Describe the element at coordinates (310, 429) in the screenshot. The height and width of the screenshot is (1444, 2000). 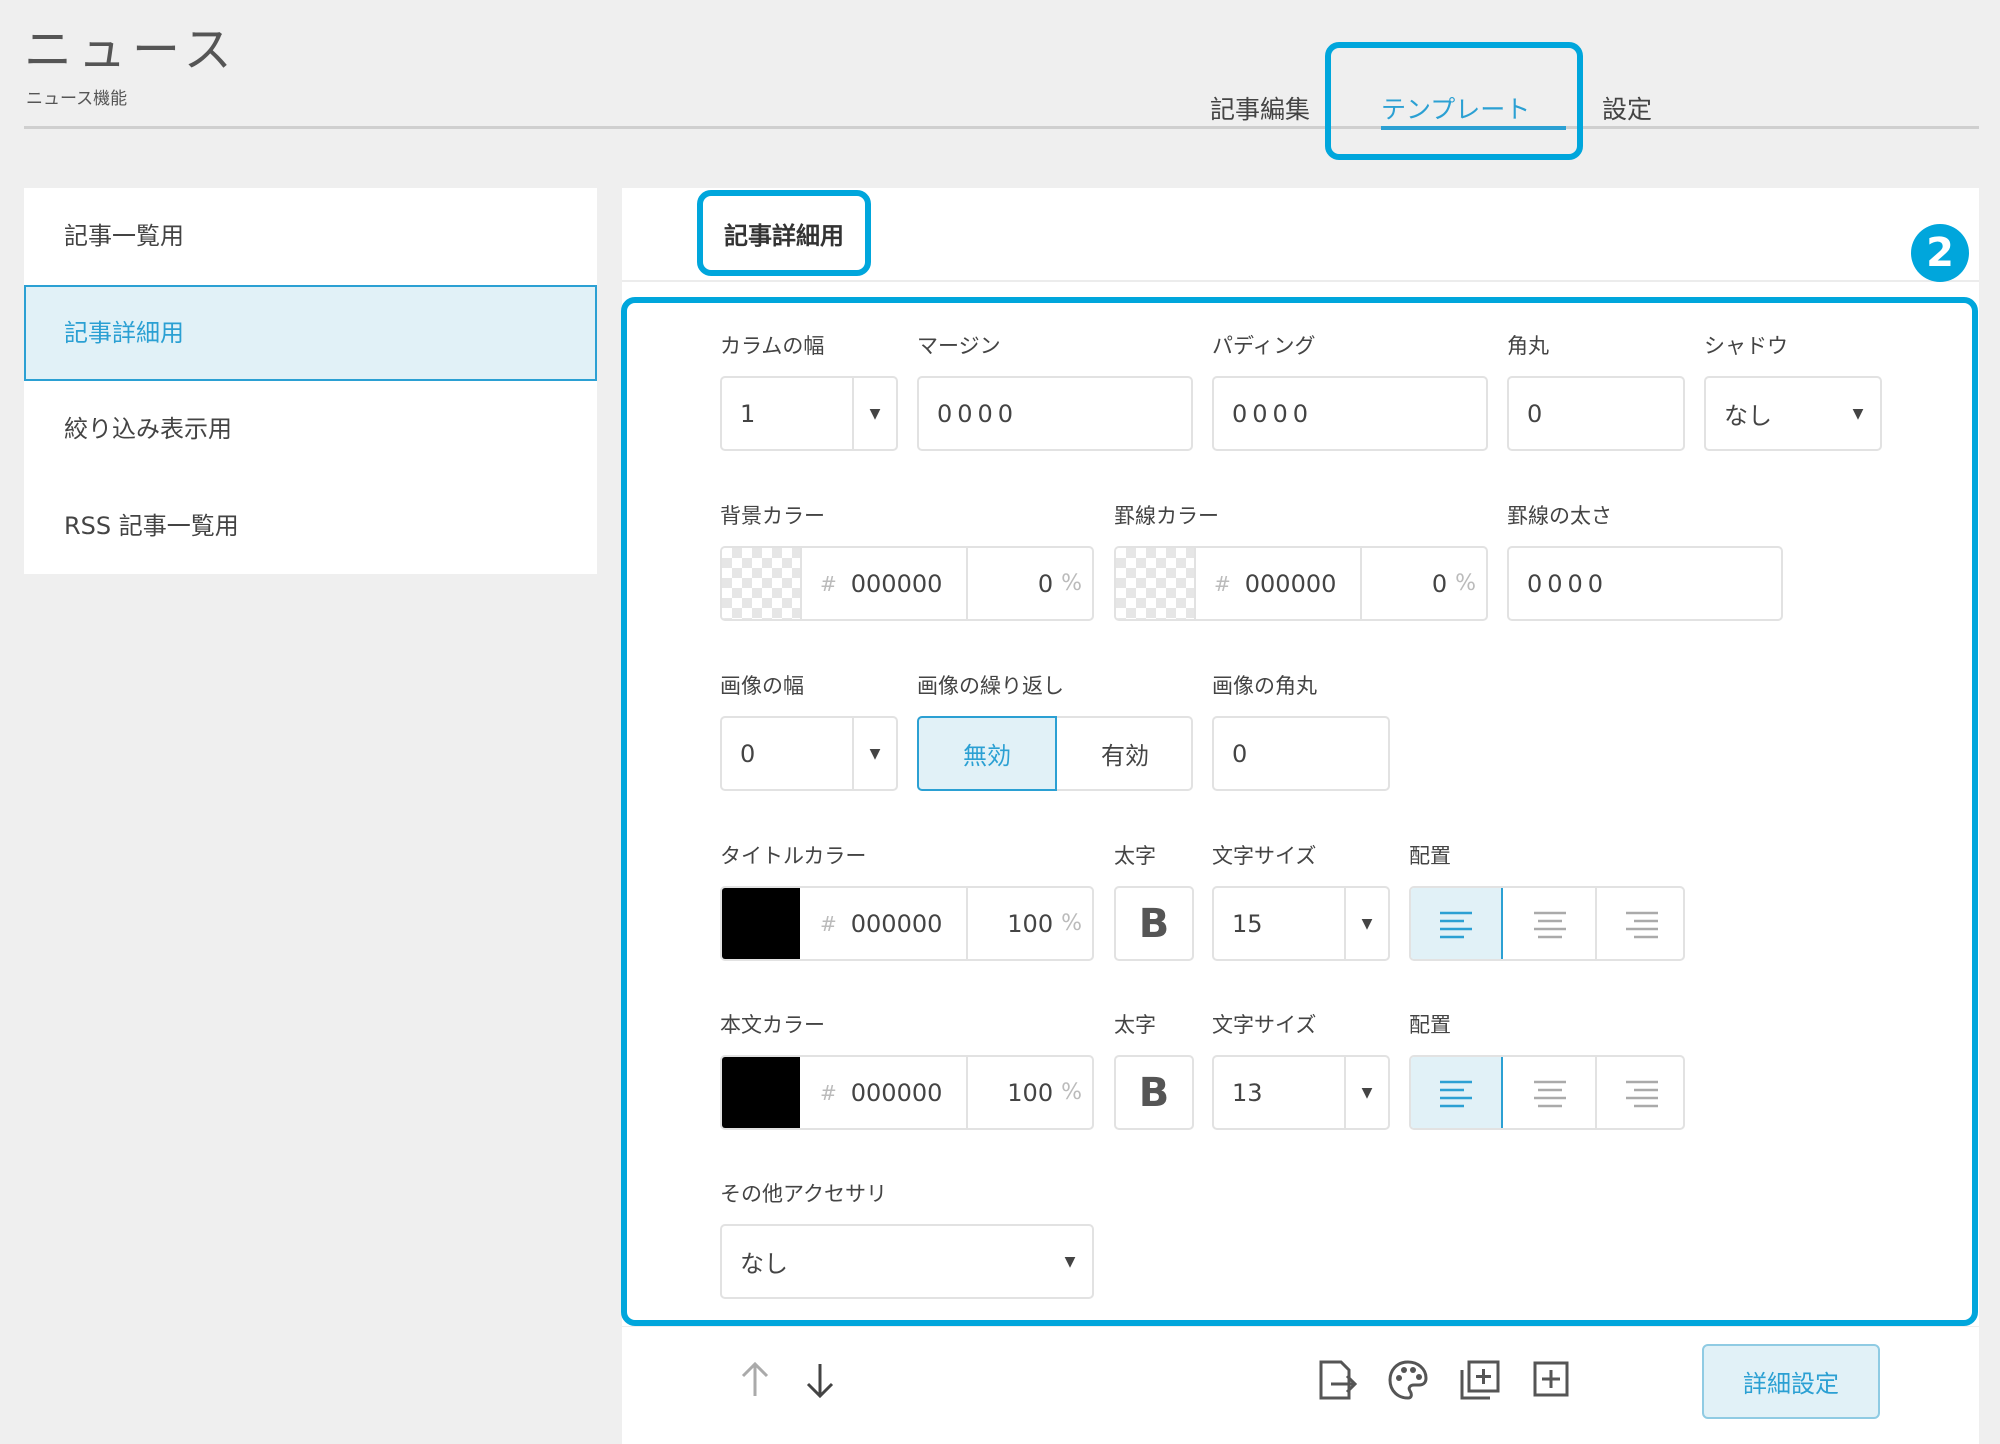
I see `sidebar-item-filter-display: 絞り込み表示用` at that location.